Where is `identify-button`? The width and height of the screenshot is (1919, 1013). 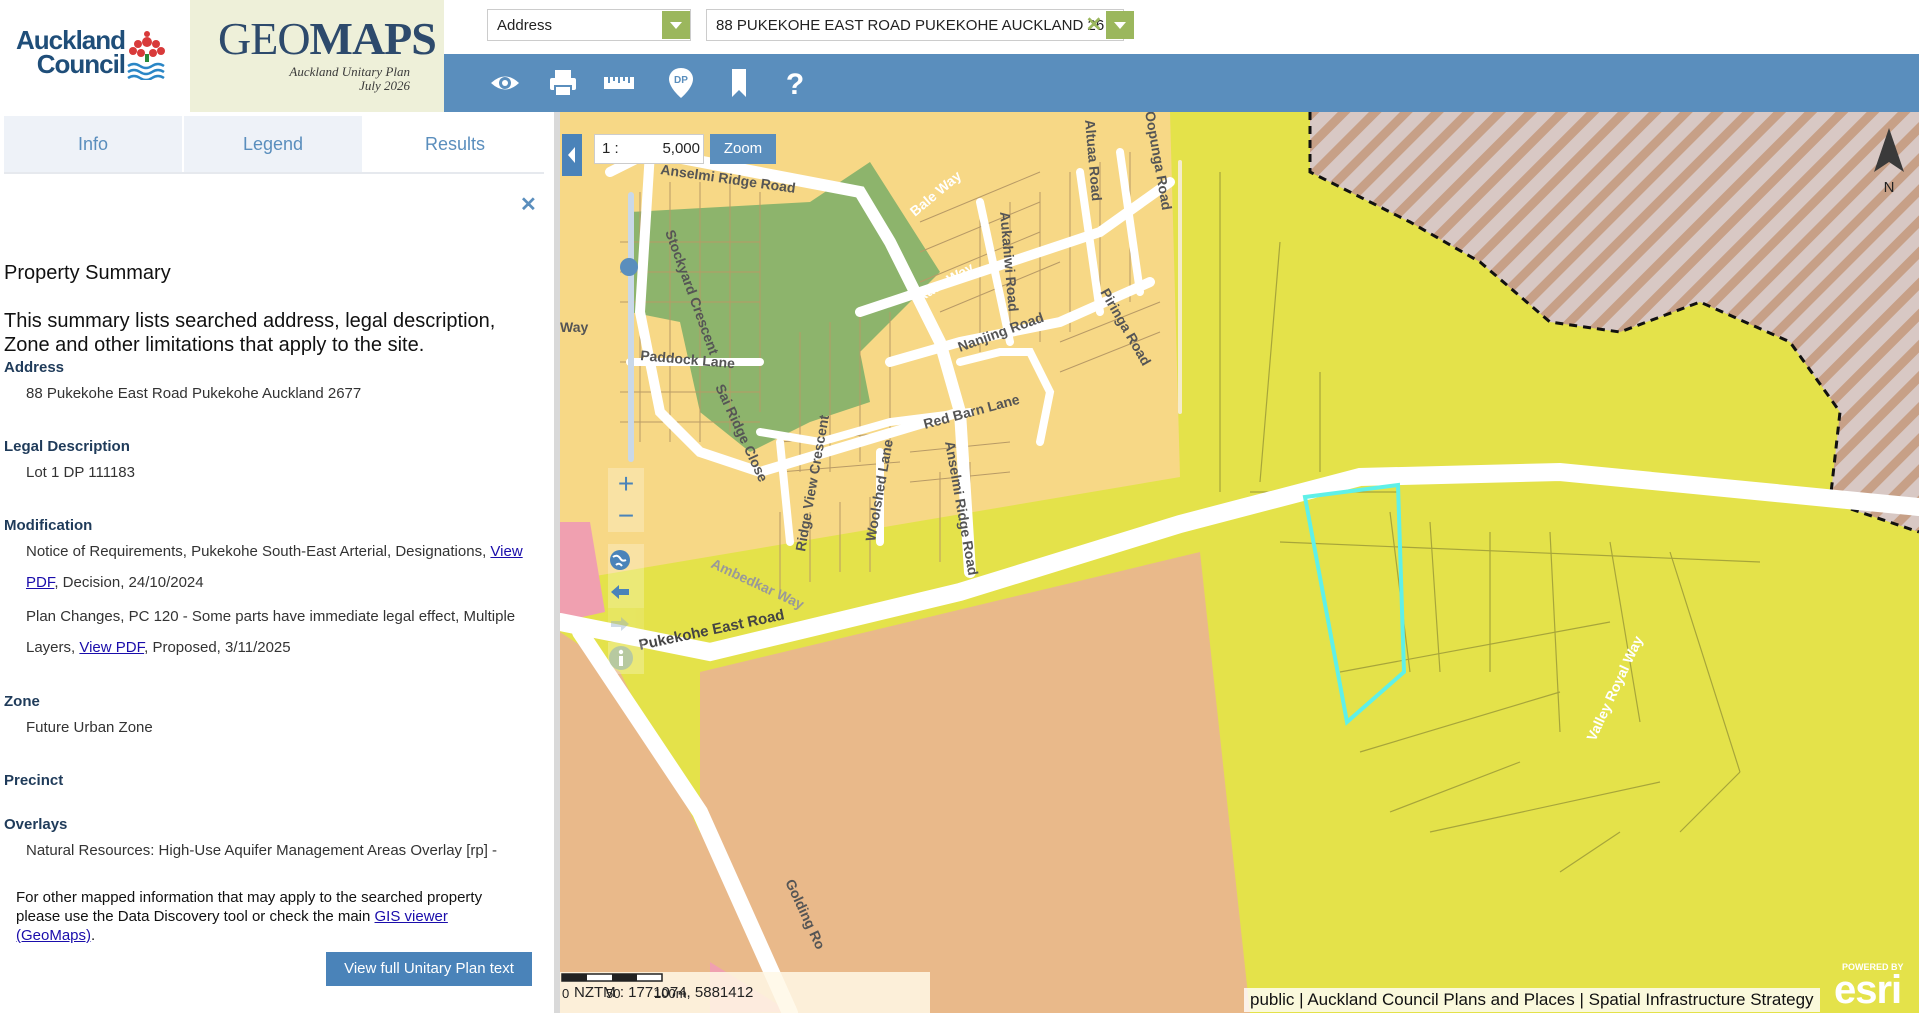 identify-button is located at coordinates (626, 658).